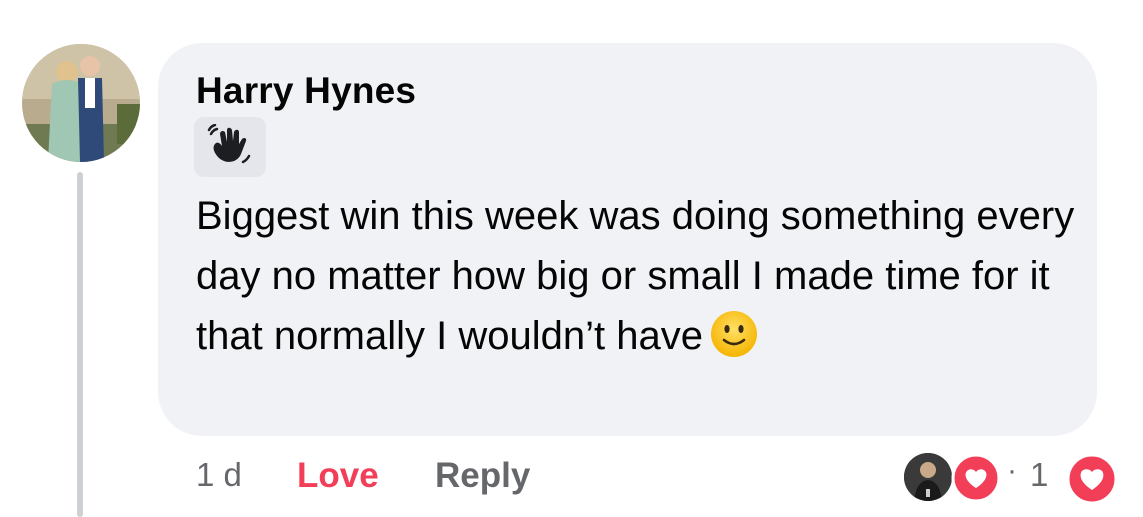 This screenshot has height=517, width=1143. What do you see at coordinates (306, 91) in the screenshot?
I see `comment-author: Harry Hynes` at bounding box center [306, 91].